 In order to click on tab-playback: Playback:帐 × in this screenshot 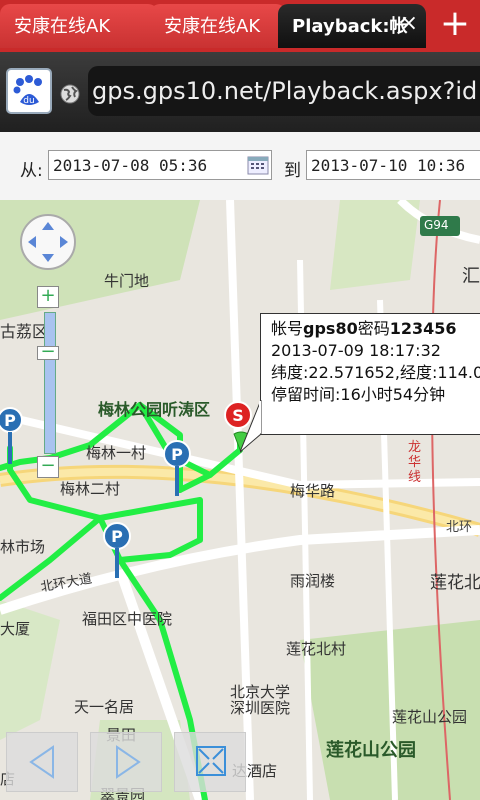, I will do `click(352, 26)`.